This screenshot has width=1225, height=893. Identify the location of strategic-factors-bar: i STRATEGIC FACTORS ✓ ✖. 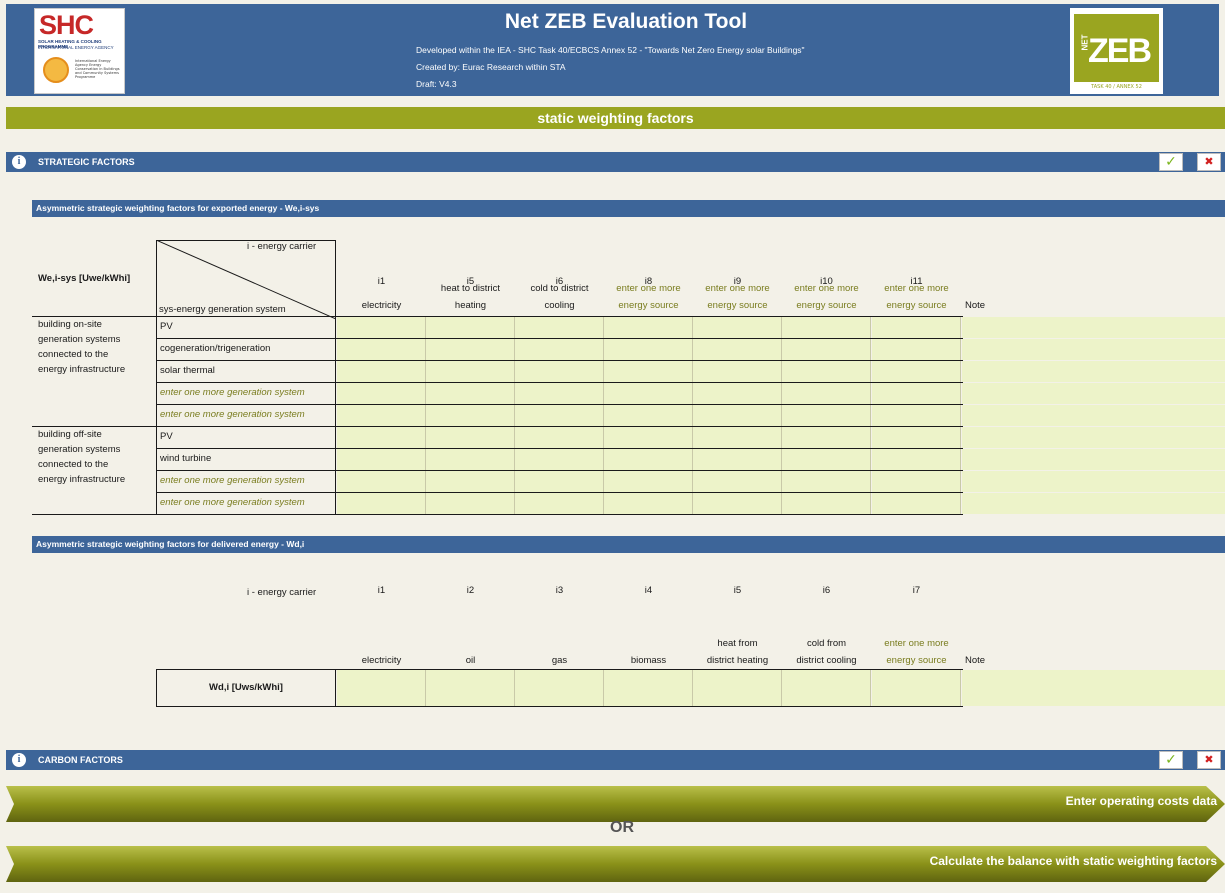
(615, 162).